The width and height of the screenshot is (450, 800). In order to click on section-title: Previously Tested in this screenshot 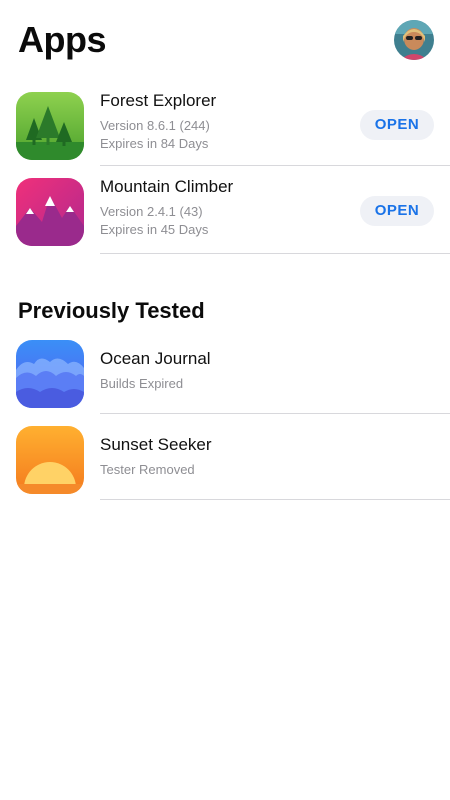, I will do `click(111, 310)`.